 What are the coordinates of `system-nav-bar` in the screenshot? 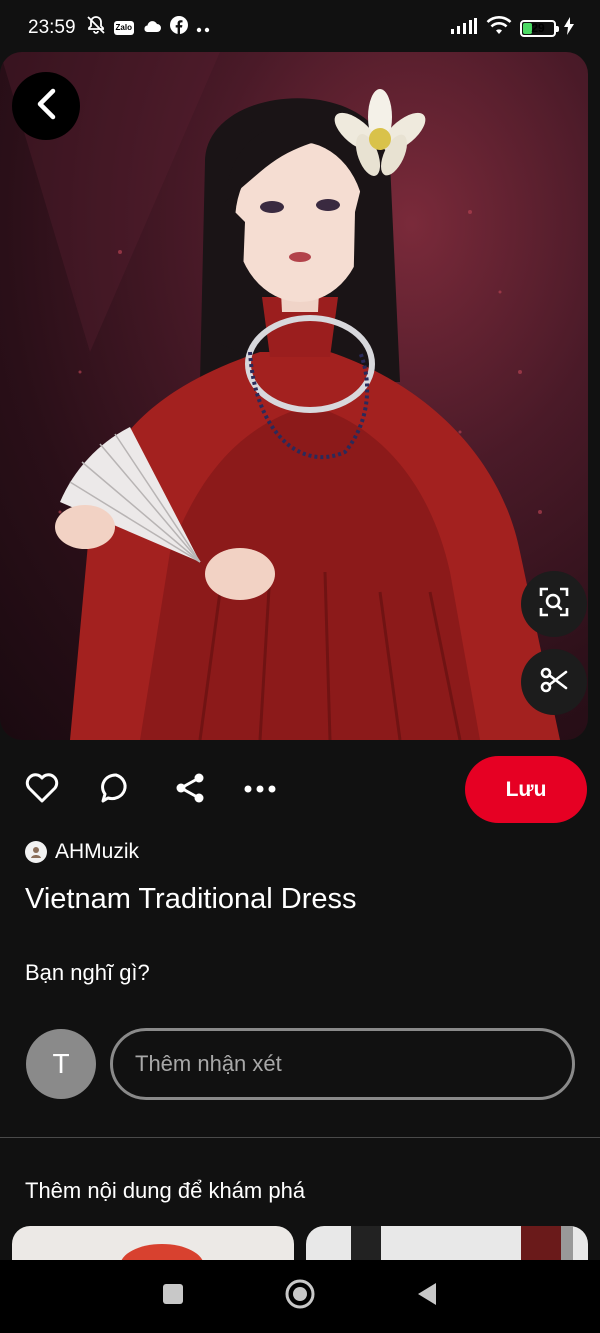 It's located at (300, 1296).